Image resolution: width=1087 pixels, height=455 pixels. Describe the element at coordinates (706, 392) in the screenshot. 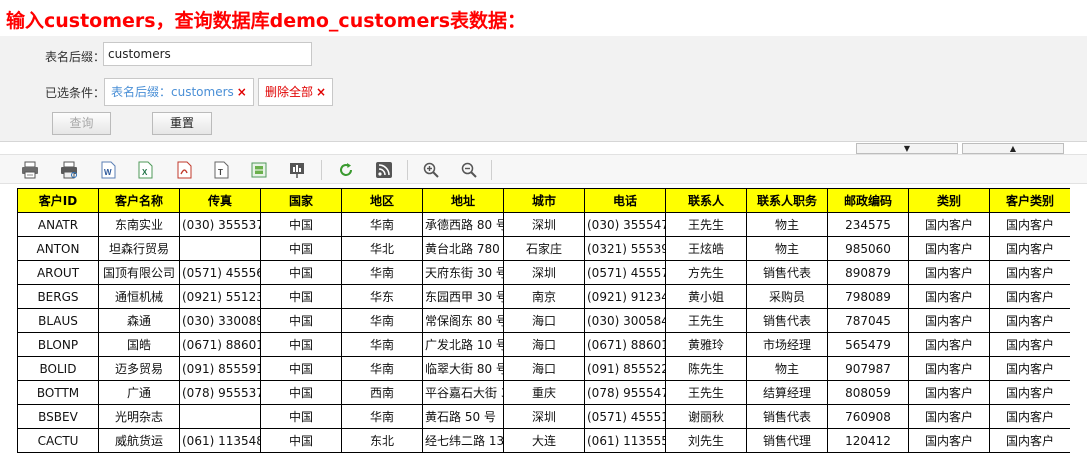

I see `table-cell: 王先生` at that location.